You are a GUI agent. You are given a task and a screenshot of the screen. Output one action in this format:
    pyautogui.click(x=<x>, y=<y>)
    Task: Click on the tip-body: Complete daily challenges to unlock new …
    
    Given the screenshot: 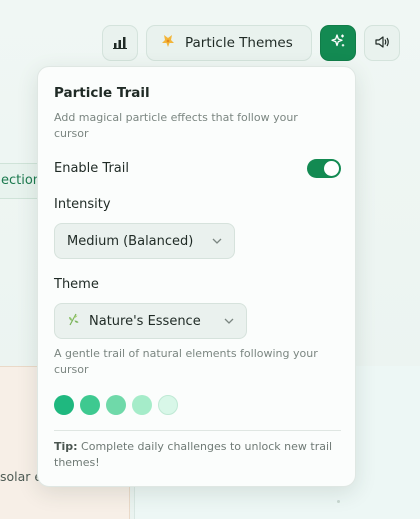 What is the action you would take?
    pyautogui.click(x=193, y=454)
    